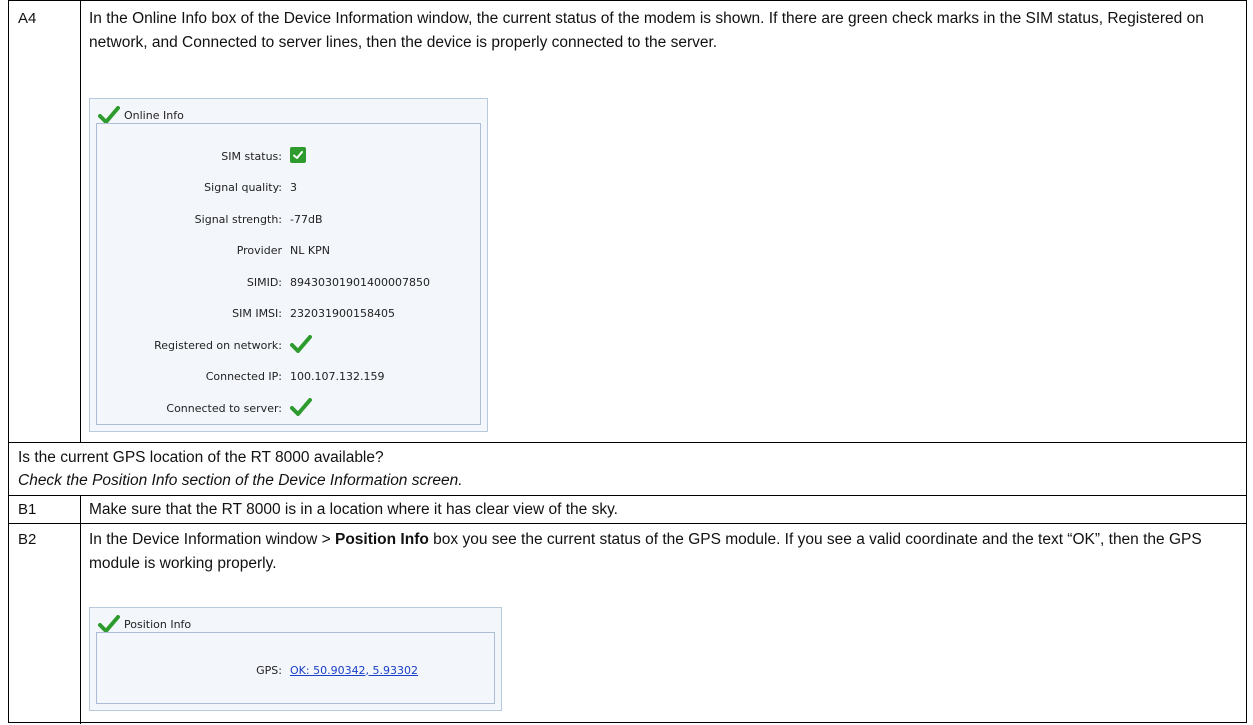  What do you see at coordinates (310, 250) in the screenshot?
I see `field-value: NL KPN` at bounding box center [310, 250].